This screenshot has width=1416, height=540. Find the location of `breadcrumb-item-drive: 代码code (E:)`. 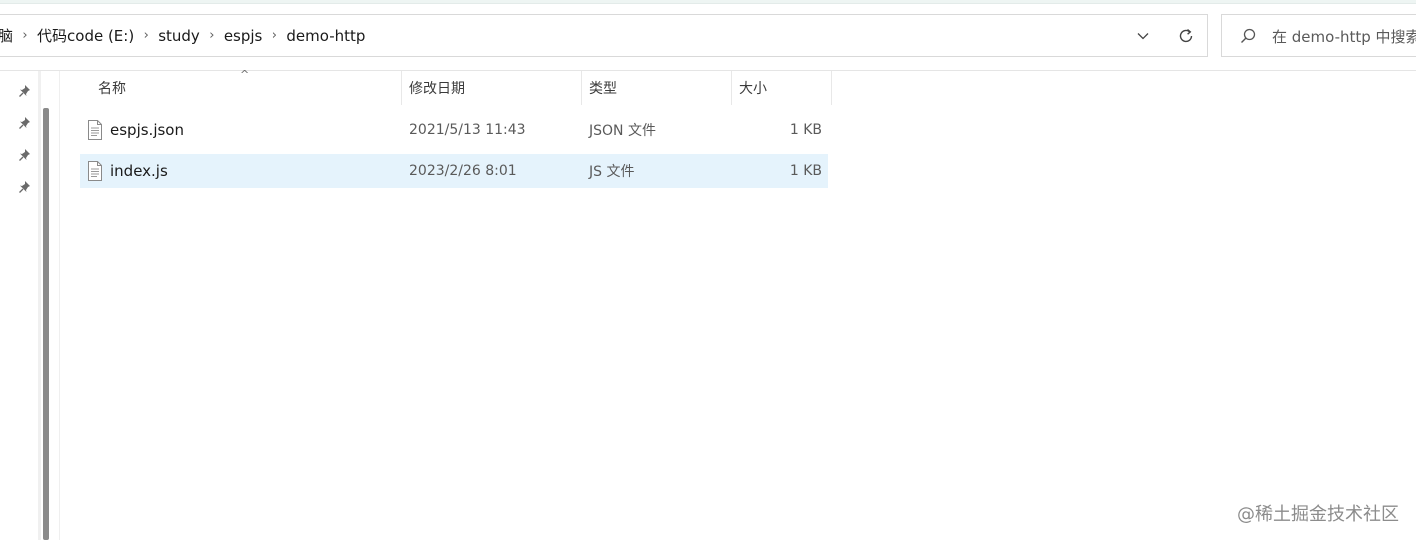

breadcrumb-item-drive: 代码code (E:) is located at coordinates (85, 35).